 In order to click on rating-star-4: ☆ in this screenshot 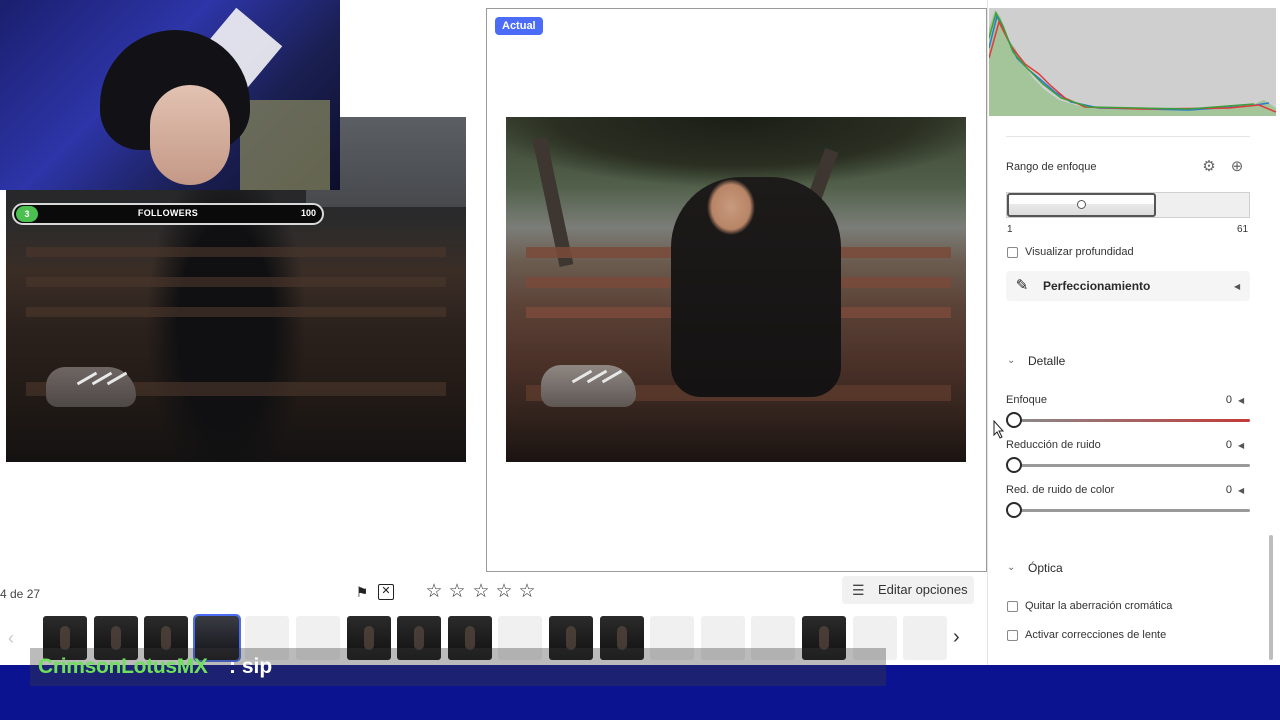, I will do `click(504, 592)`.